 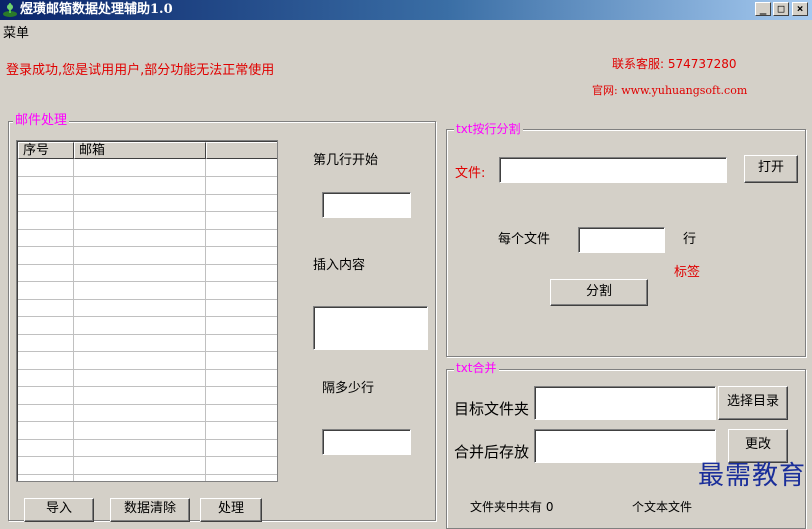 What do you see at coordinates (621, 240) in the screenshot?
I see `rows-per-file-input` at bounding box center [621, 240].